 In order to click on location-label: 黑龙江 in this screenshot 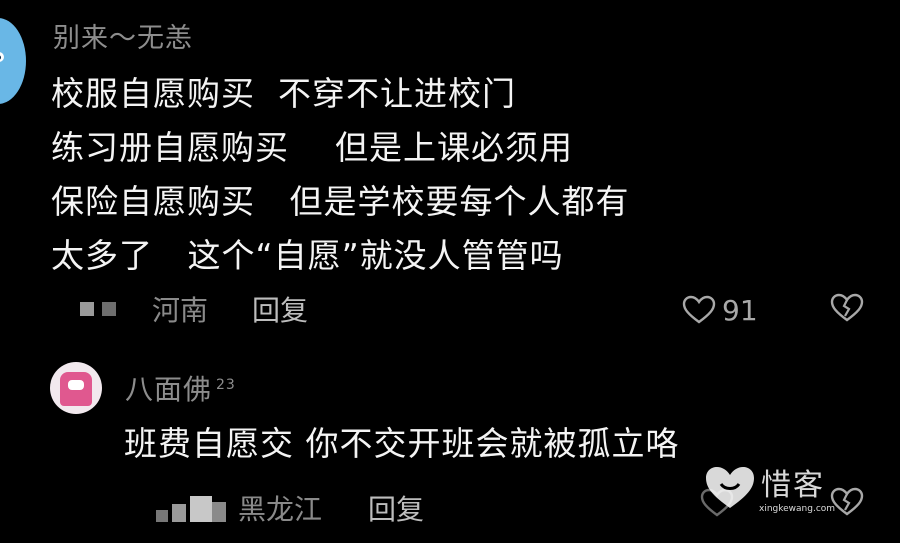, I will do `click(280, 509)`.